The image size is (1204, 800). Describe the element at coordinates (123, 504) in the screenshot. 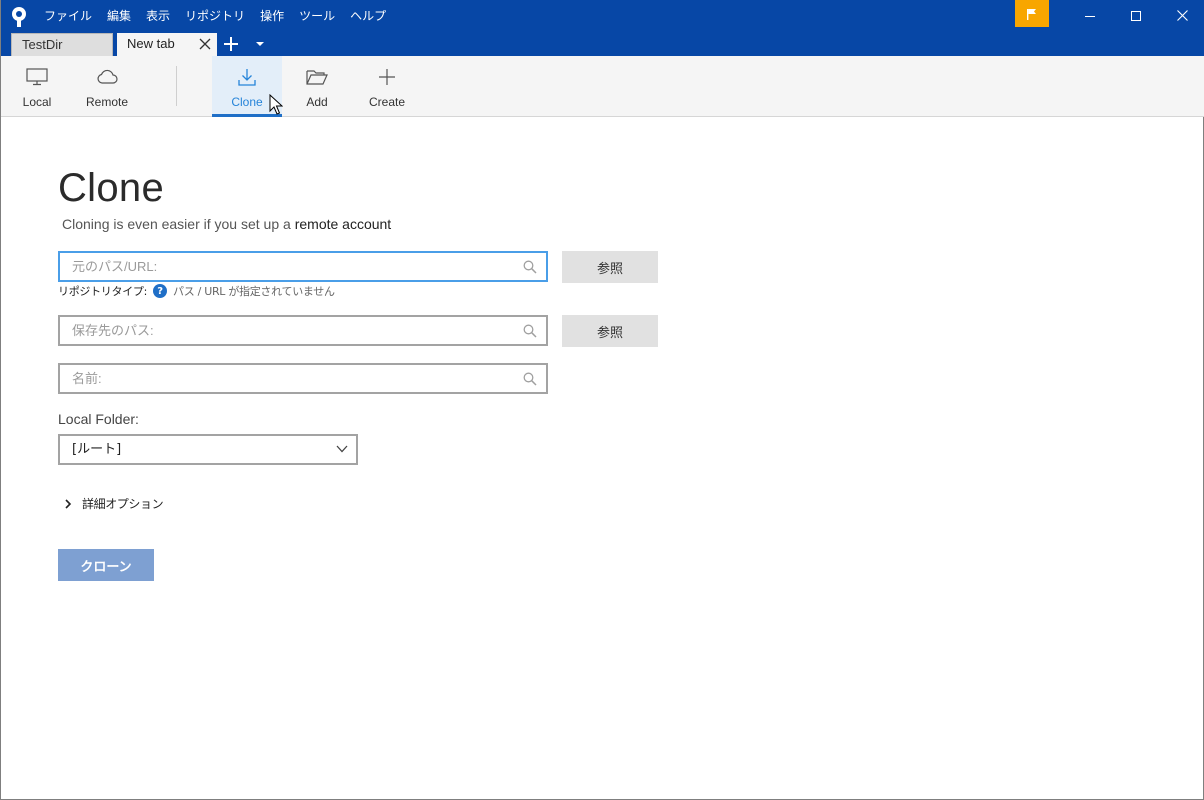

I see `advanced-options-label: 詳細オプション` at that location.